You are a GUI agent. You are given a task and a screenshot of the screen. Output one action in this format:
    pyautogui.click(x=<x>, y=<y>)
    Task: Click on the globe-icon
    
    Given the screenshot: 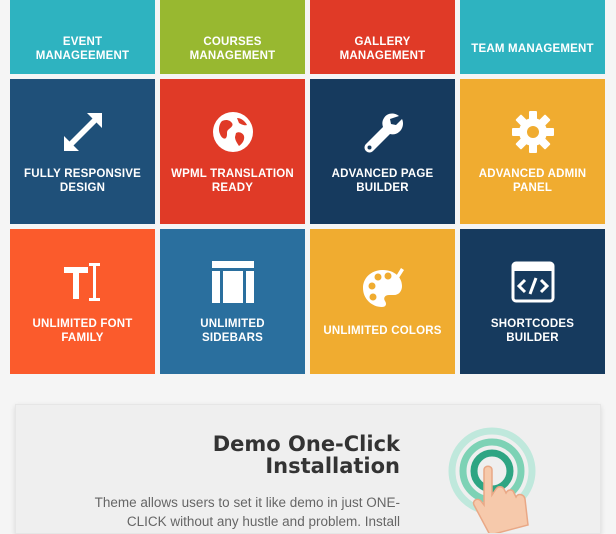 What is the action you would take?
    pyautogui.click(x=233, y=132)
    